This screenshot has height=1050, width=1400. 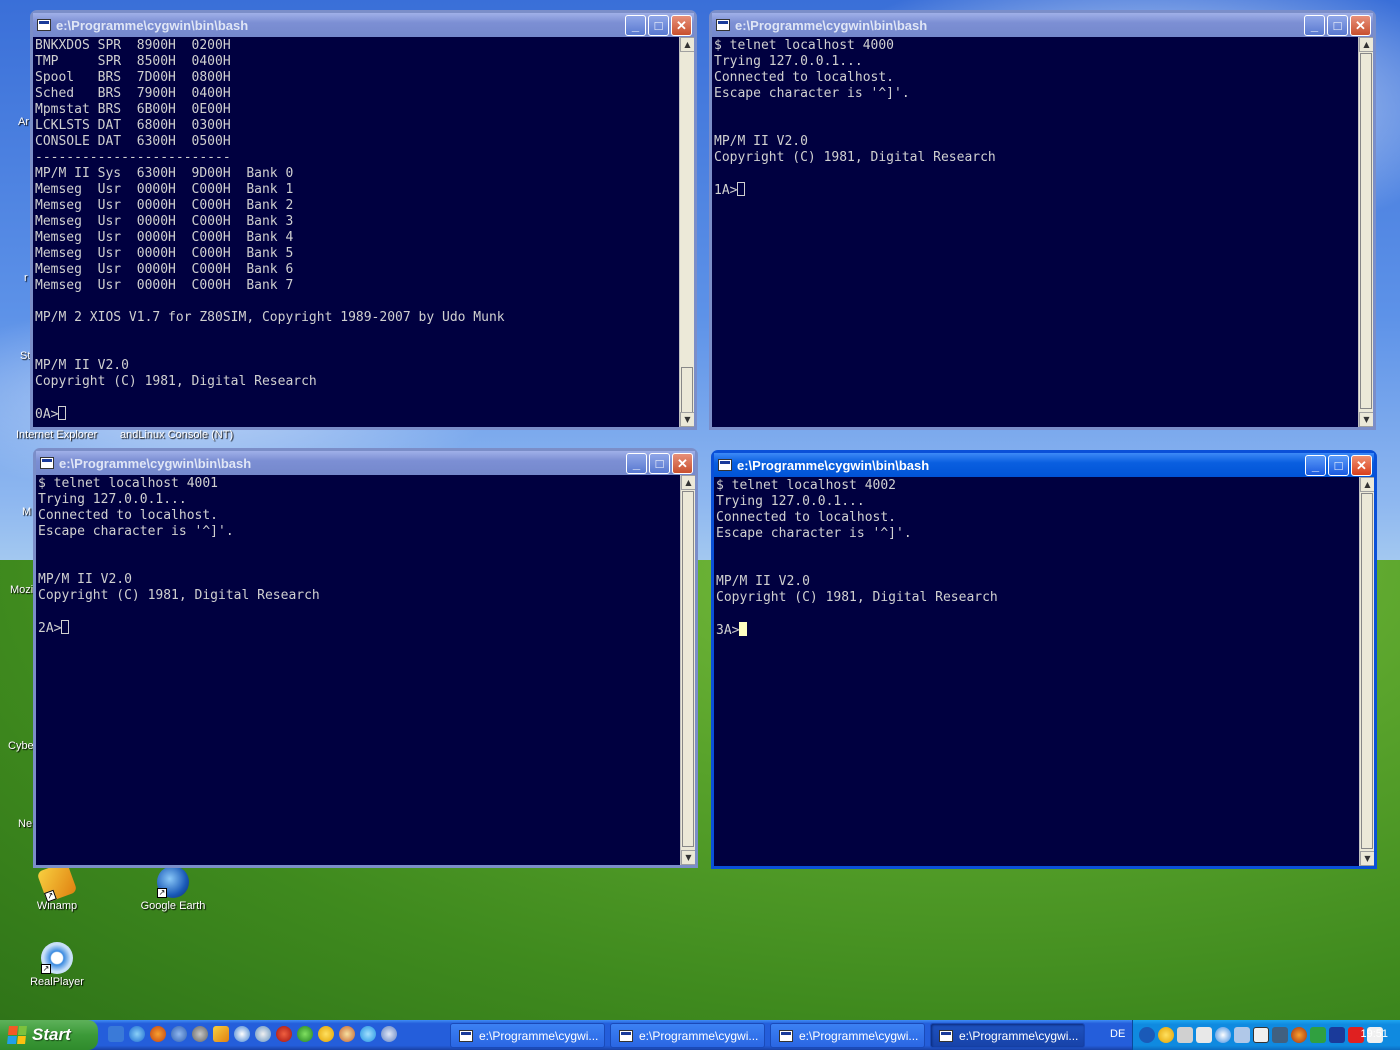 I want to click on winamp-icon, so click(x=221, y=1034).